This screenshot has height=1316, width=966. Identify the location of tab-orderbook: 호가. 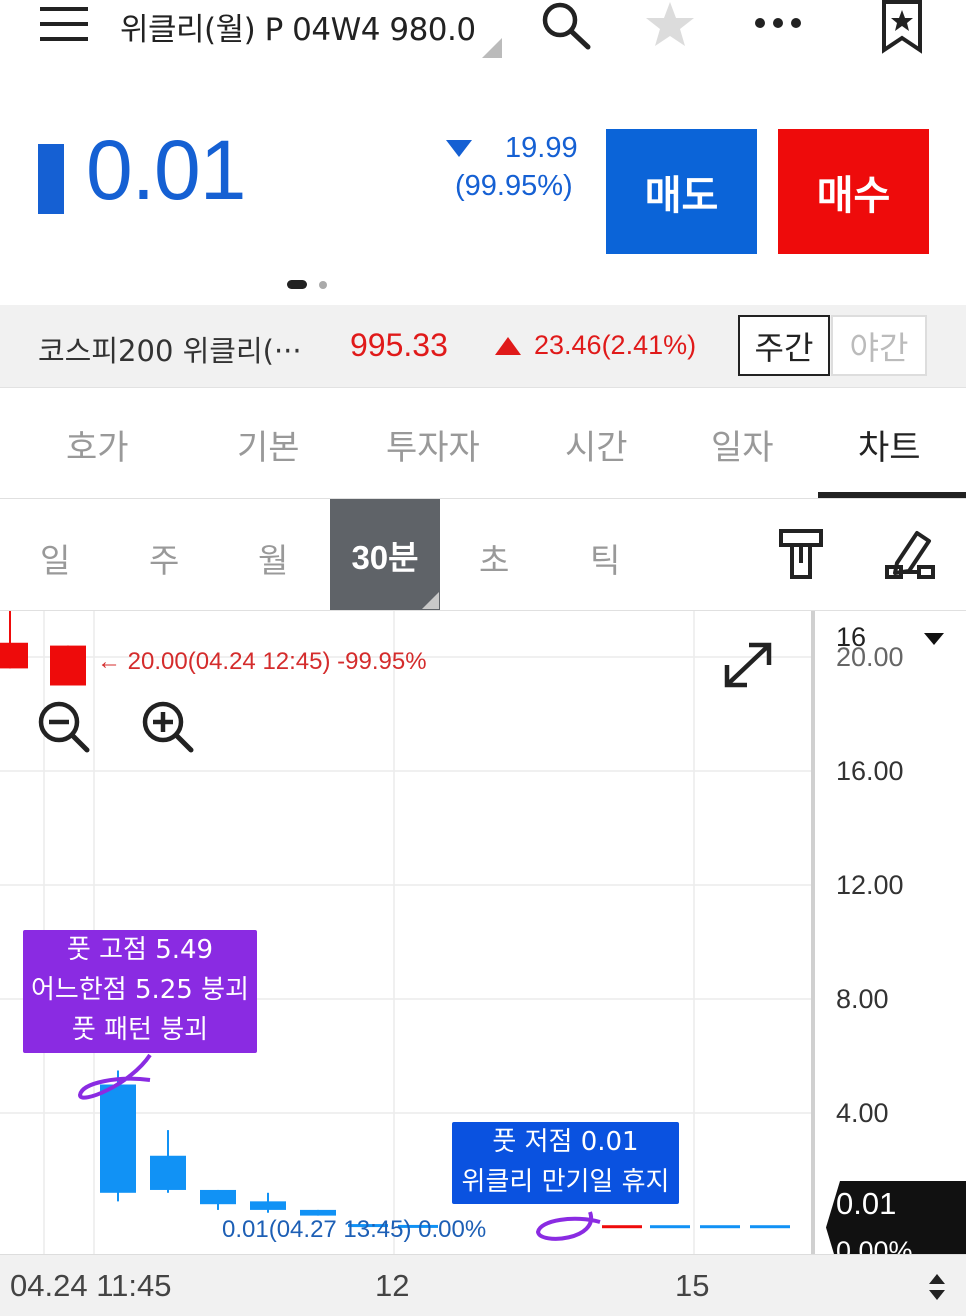
(97, 444).